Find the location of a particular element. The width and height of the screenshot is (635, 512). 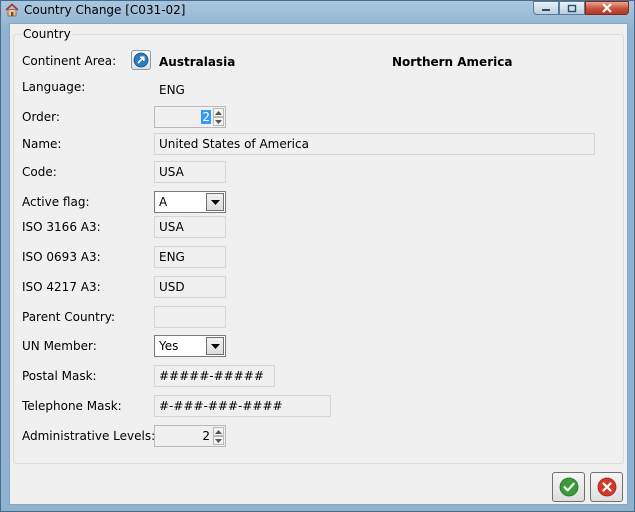

telephone-mask-label: Telephone Mask: is located at coordinates (72, 406).